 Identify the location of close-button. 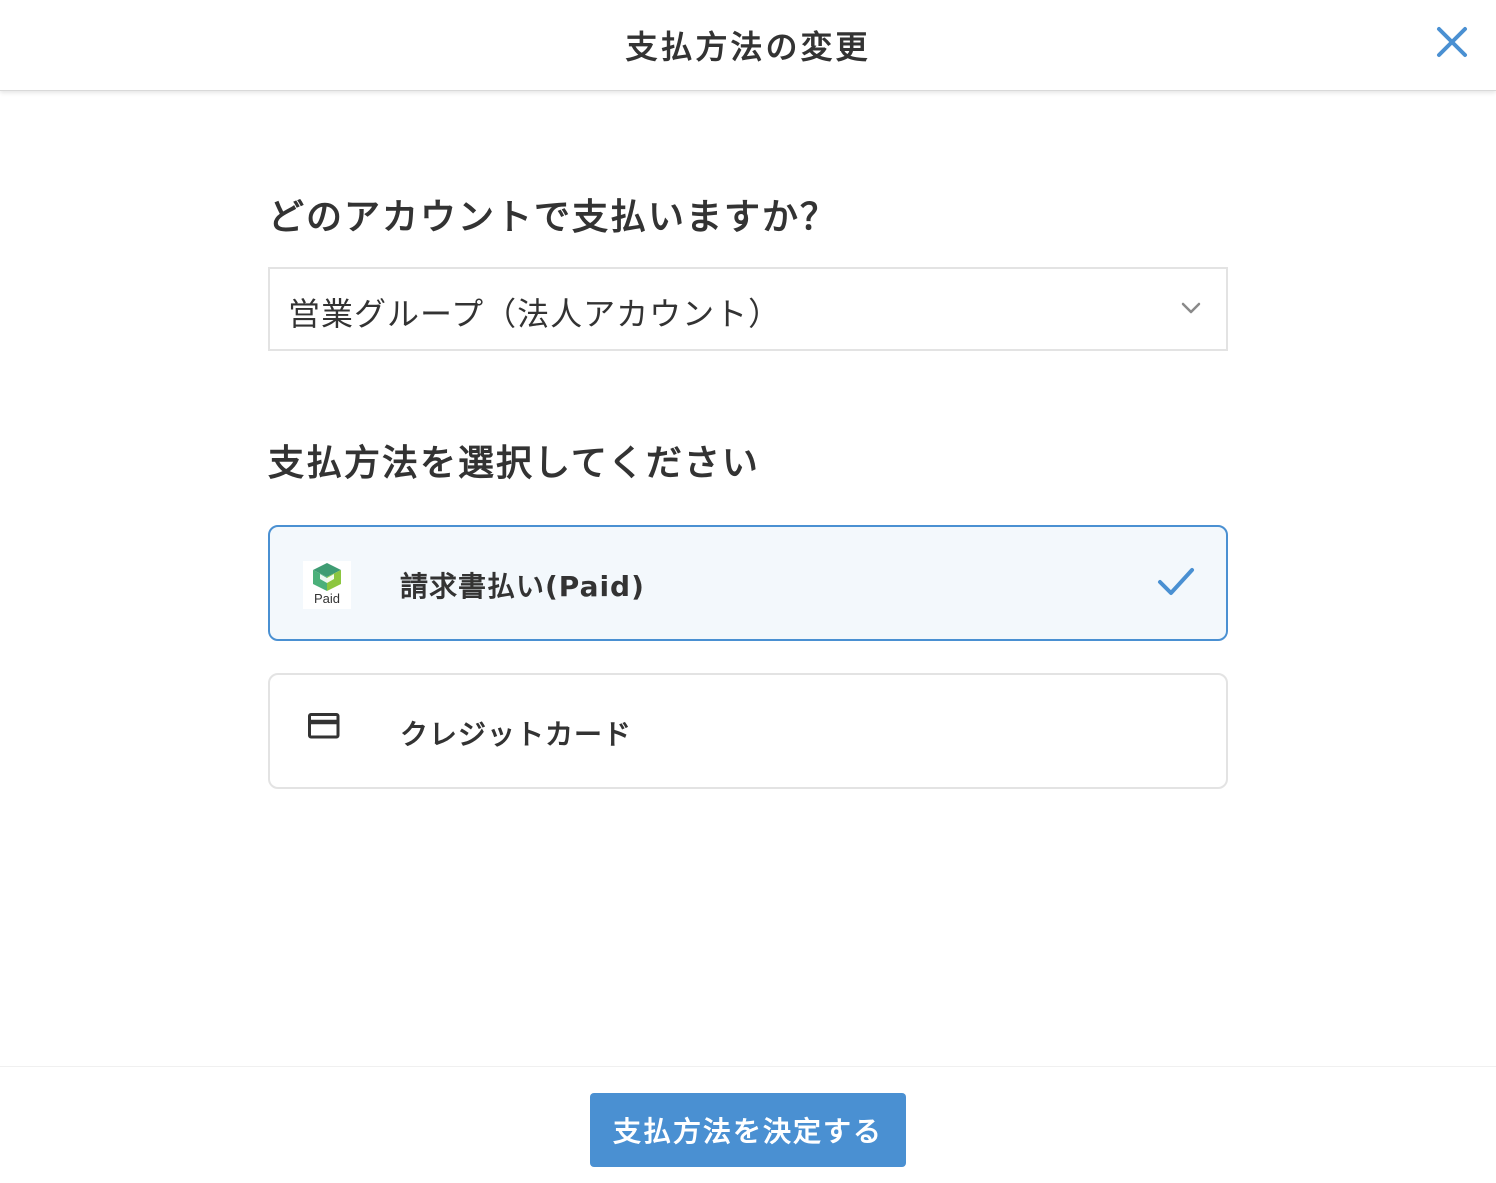
(1452, 42).